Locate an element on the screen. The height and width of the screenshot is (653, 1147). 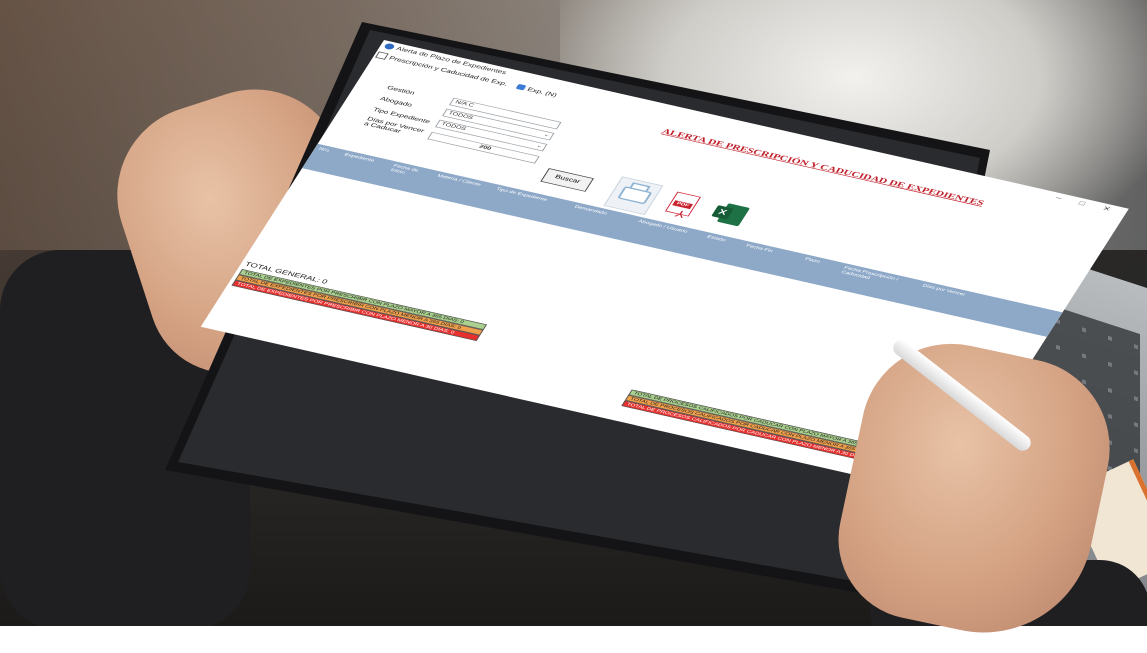
print-button is located at coordinates (633, 195).